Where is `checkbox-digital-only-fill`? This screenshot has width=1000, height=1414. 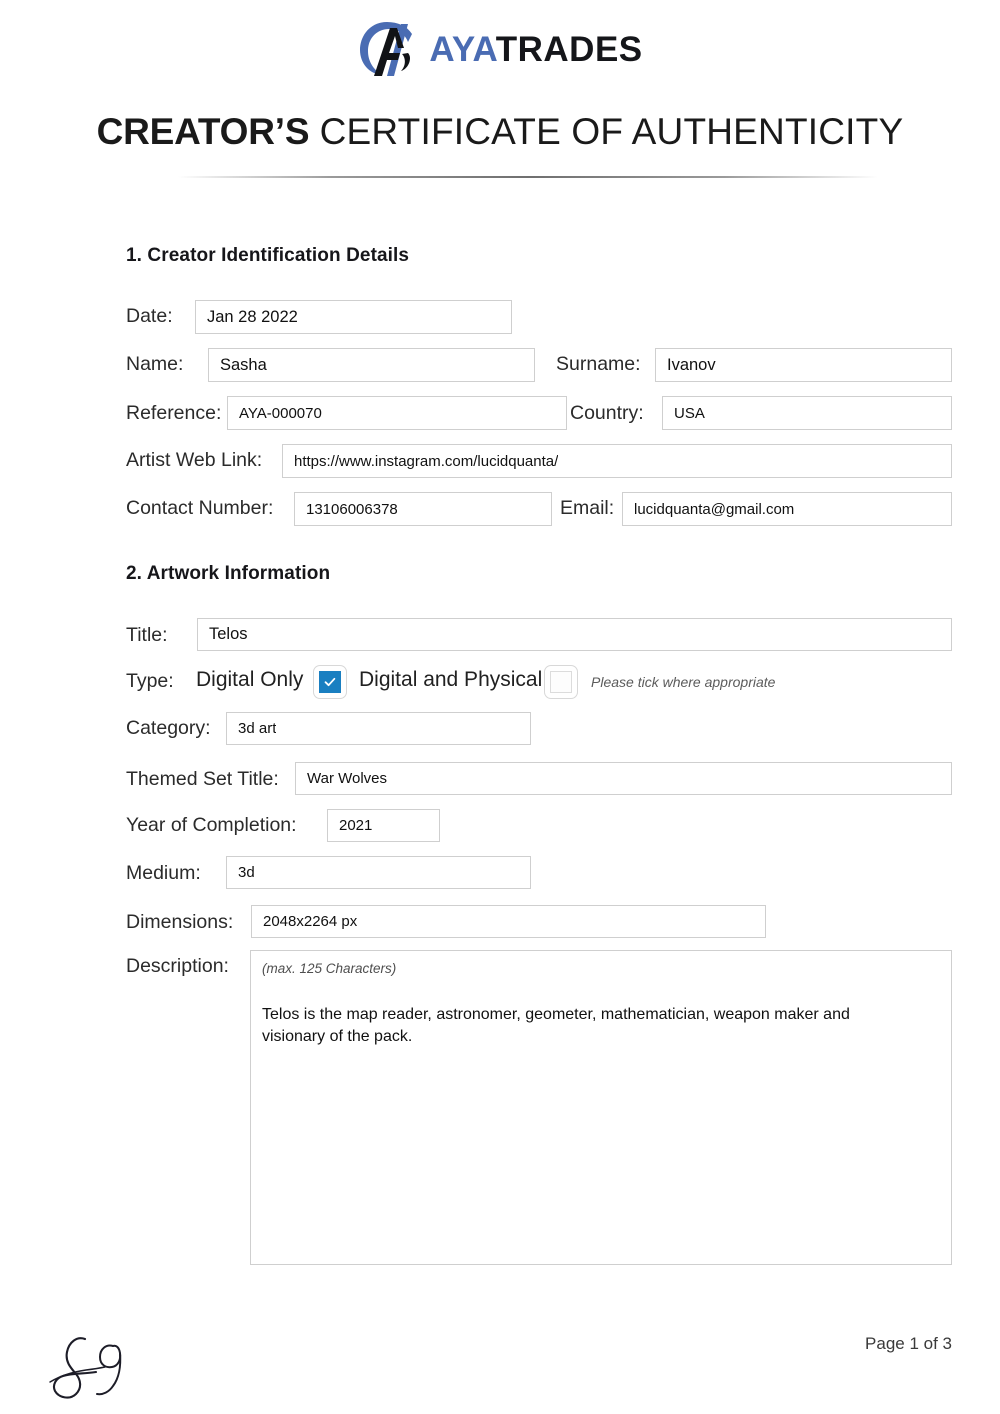 checkbox-digital-only-fill is located at coordinates (330, 682).